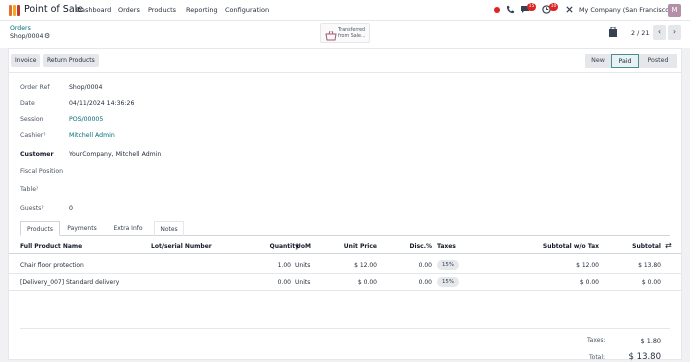 Image resolution: width=690 pixels, height=362 pixels. I want to click on app-name: Point of Sale, so click(53, 9).